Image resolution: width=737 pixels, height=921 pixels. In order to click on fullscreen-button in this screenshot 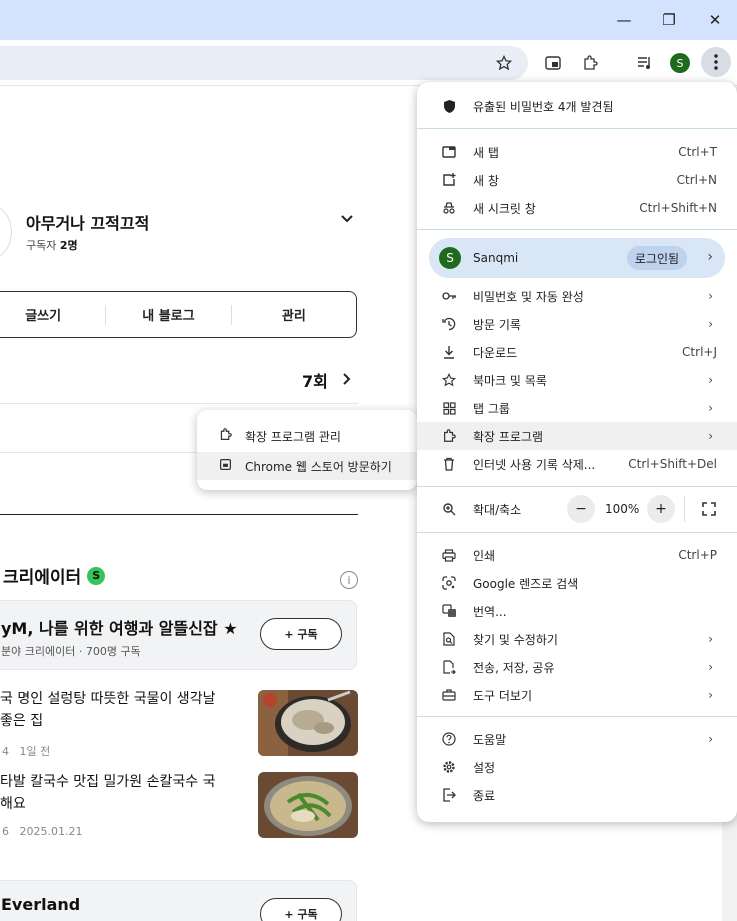, I will do `click(709, 509)`.